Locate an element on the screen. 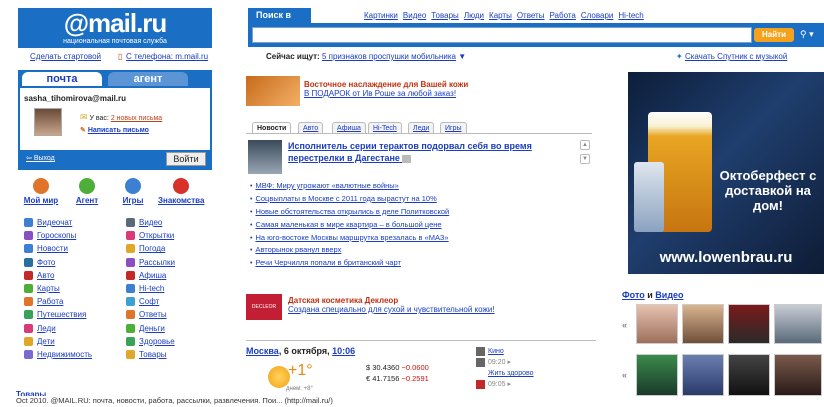 The width and height of the screenshot is (824, 407). service-link: Деньги is located at coordinates (171, 328).